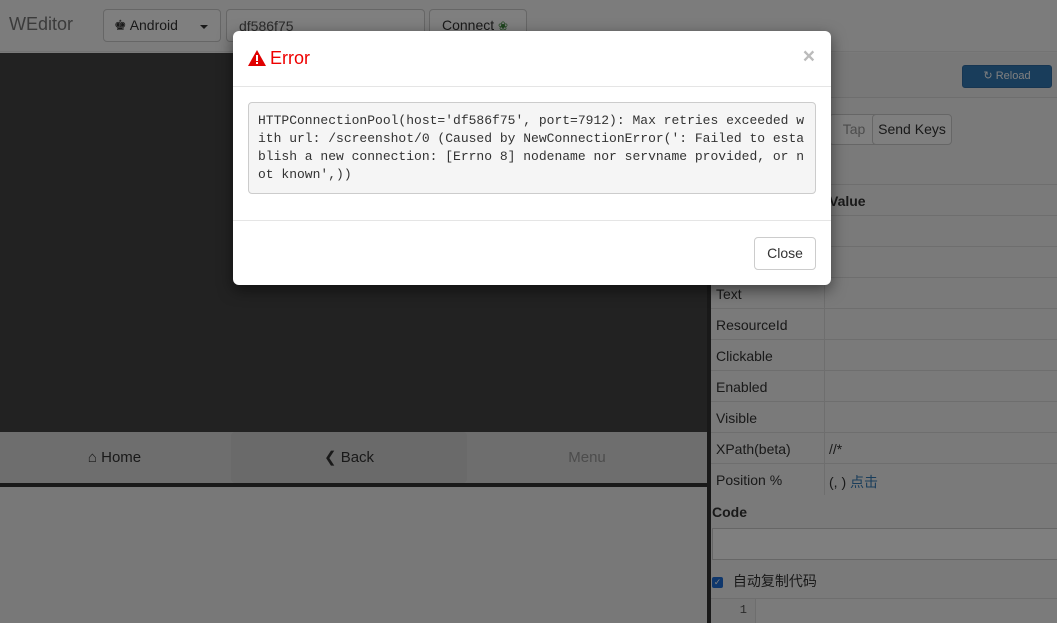  I want to click on dialog-title: Error, so click(279, 58).